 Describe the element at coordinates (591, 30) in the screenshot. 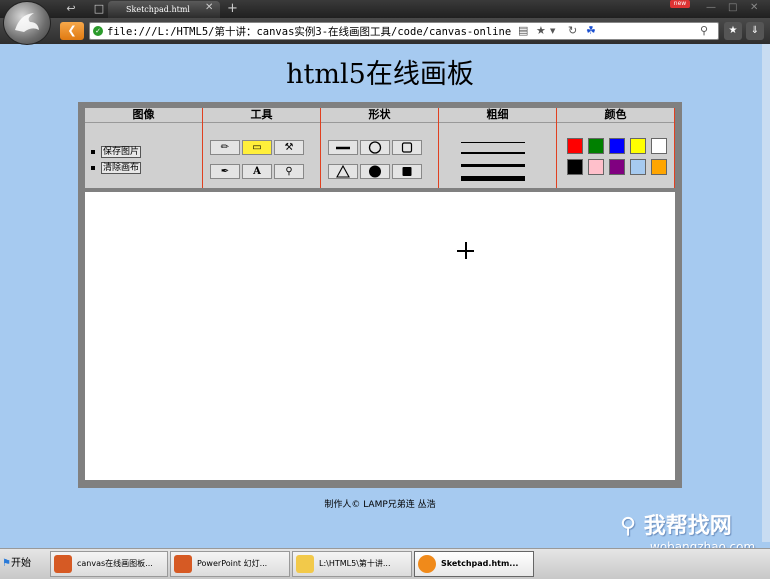

I see `search-engine-icon: ☘` at that location.